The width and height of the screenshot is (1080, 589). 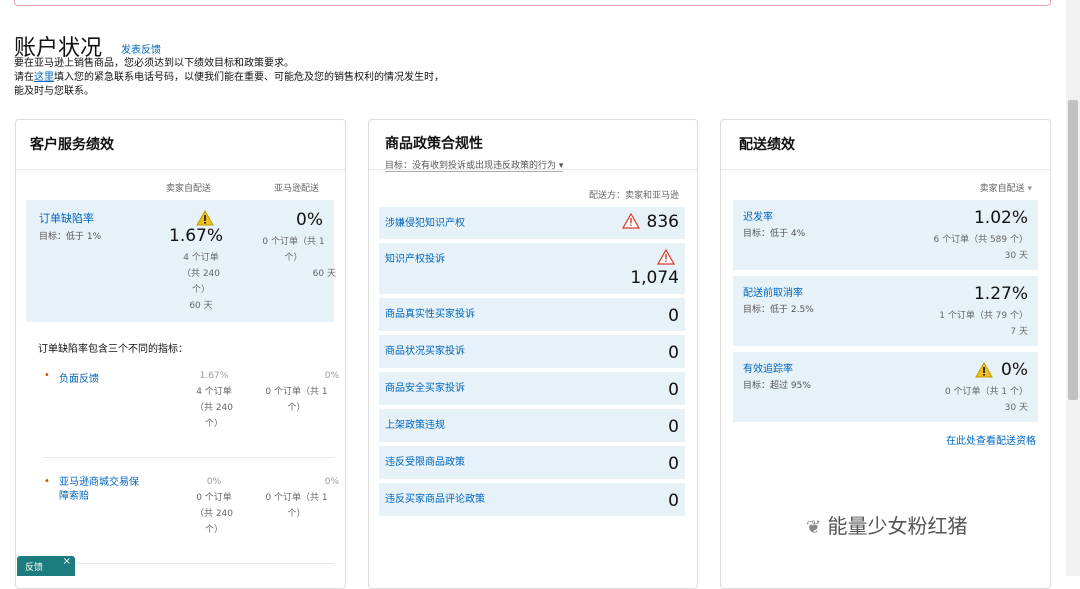 What do you see at coordinates (425, 460) in the screenshot?
I see `policy-label: 违反受限商品政策` at bounding box center [425, 460].